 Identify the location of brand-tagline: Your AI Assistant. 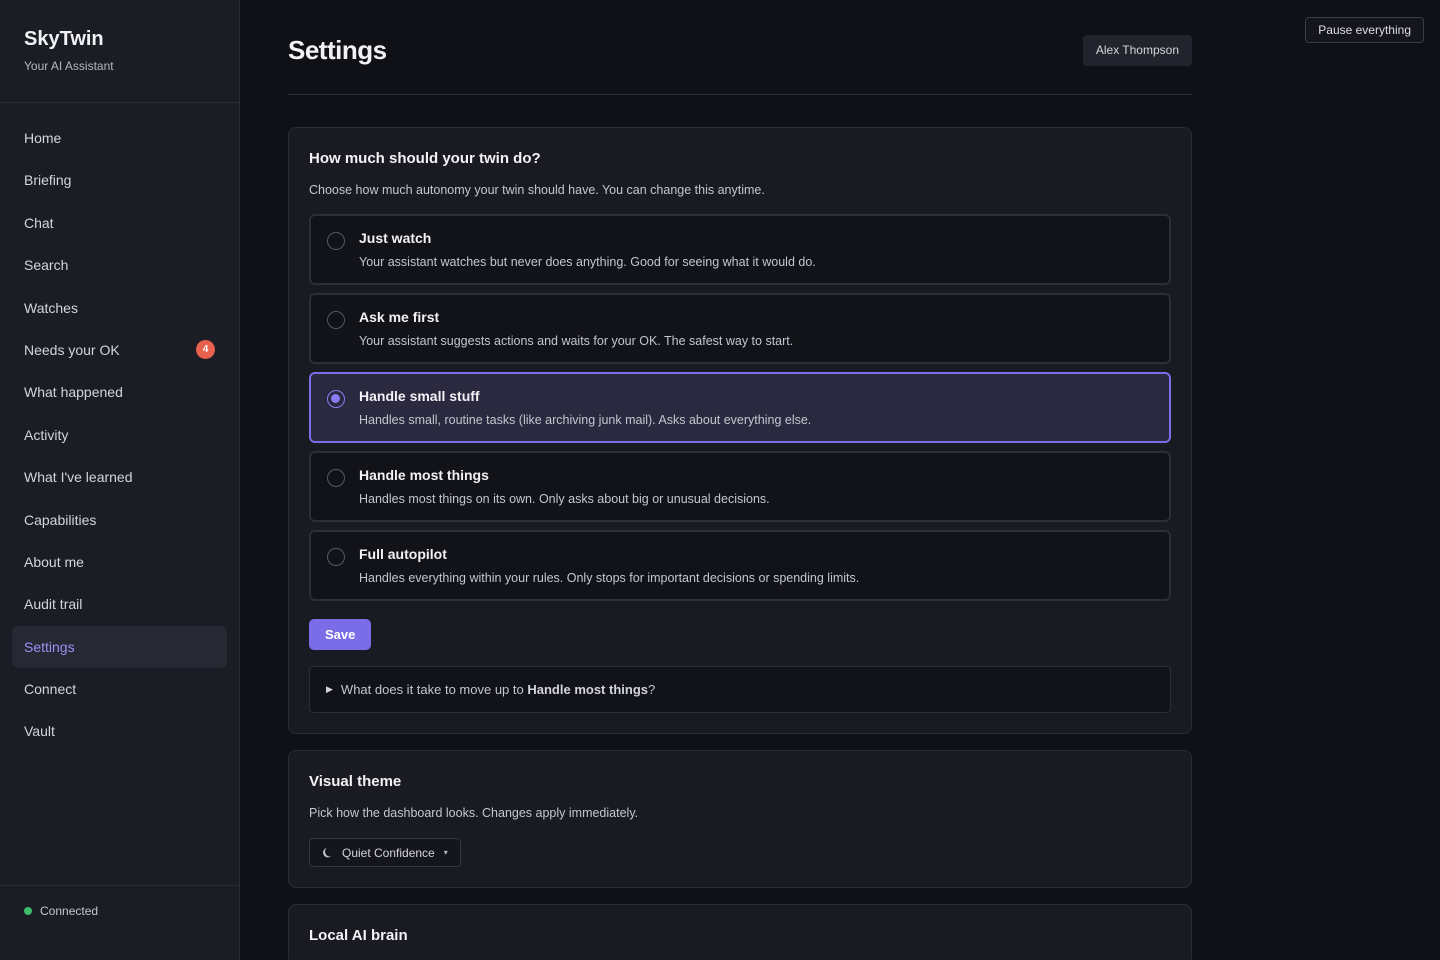
(69, 66).